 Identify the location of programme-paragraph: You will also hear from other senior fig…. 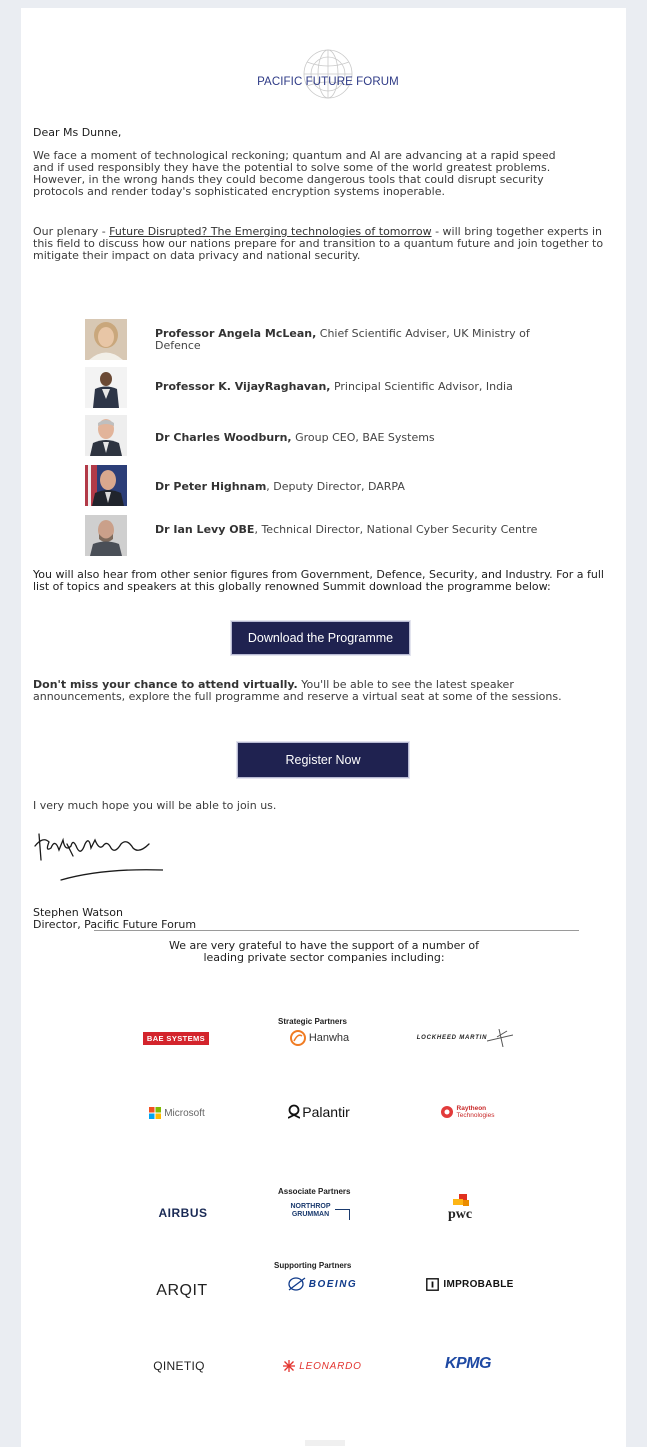
(318, 580).